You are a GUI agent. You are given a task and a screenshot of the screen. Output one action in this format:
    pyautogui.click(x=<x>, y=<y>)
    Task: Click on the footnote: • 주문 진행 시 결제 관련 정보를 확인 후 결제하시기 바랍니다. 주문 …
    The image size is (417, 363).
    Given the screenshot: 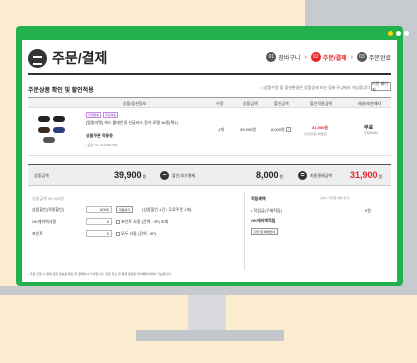 What is the action you would take?
    pyautogui.click(x=100, y=274)
    